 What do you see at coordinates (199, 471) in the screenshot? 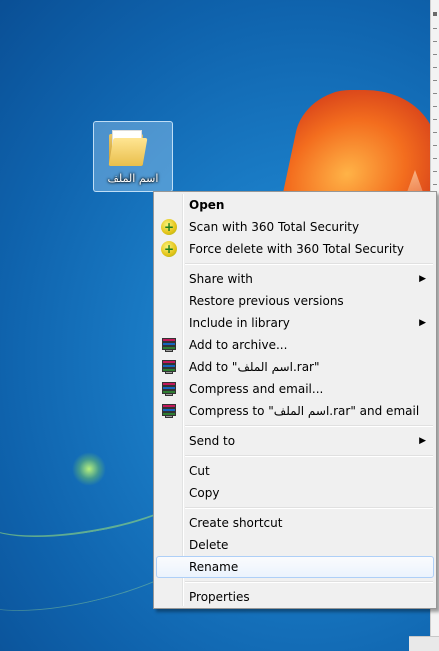
I see `menu-item-label: Cut` at bounding box center [199, 471].